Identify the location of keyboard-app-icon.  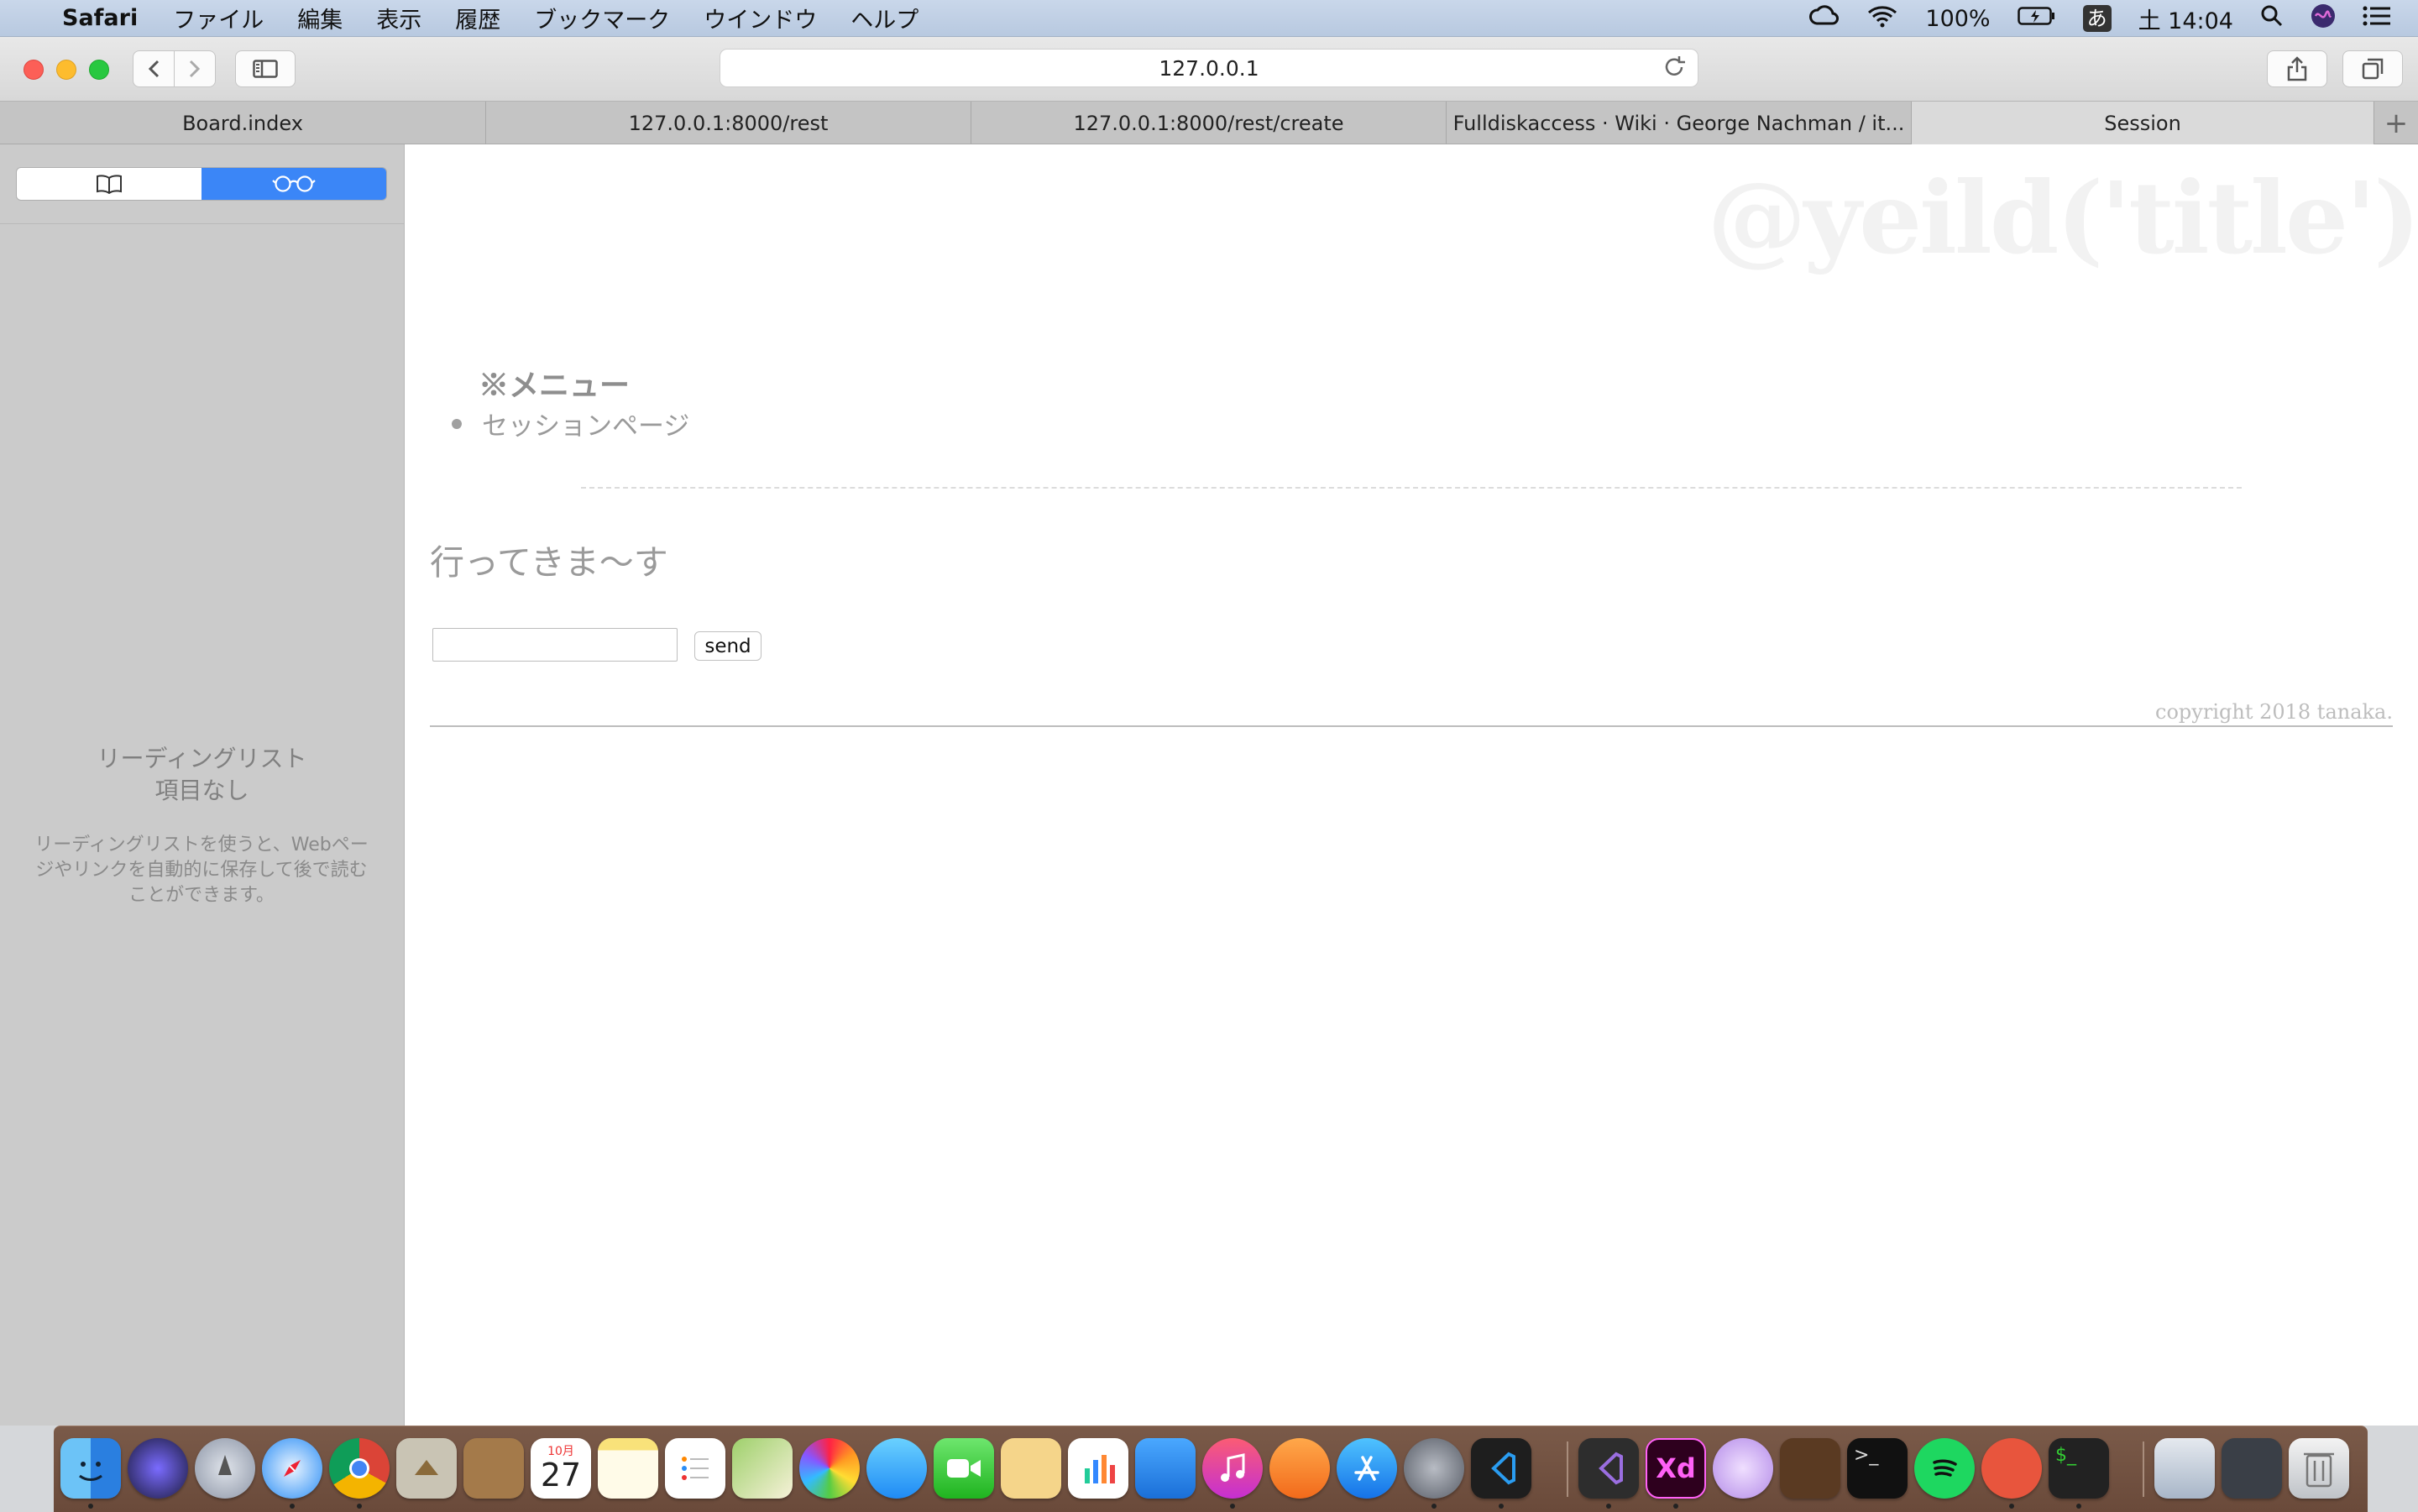
(2011, 1468).